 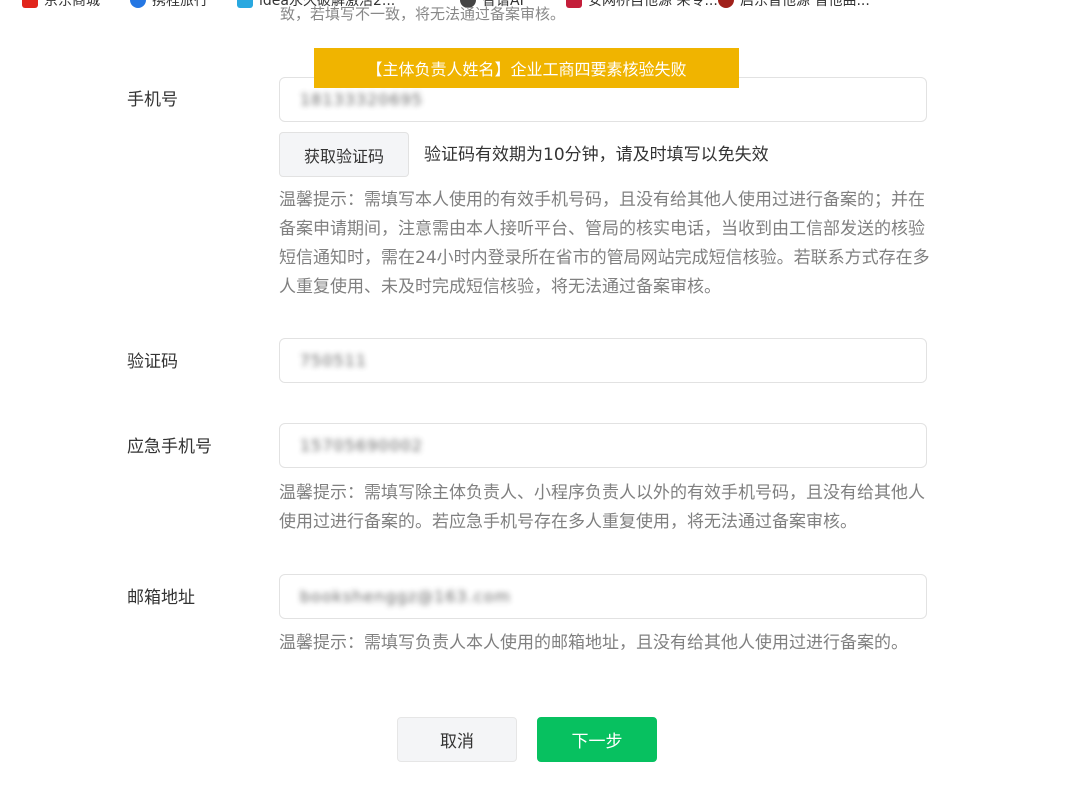 What do you see at coordinates (344, 154) in the screenshot?
I see `get-code-button: 获取验证码` at bounding box center [344, 154].